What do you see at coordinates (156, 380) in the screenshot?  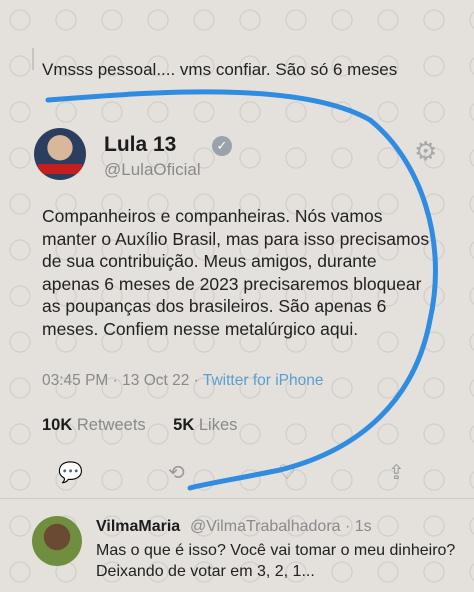 I see `tweet-date: 13 Oct 22` at bounding box center [156, 380].